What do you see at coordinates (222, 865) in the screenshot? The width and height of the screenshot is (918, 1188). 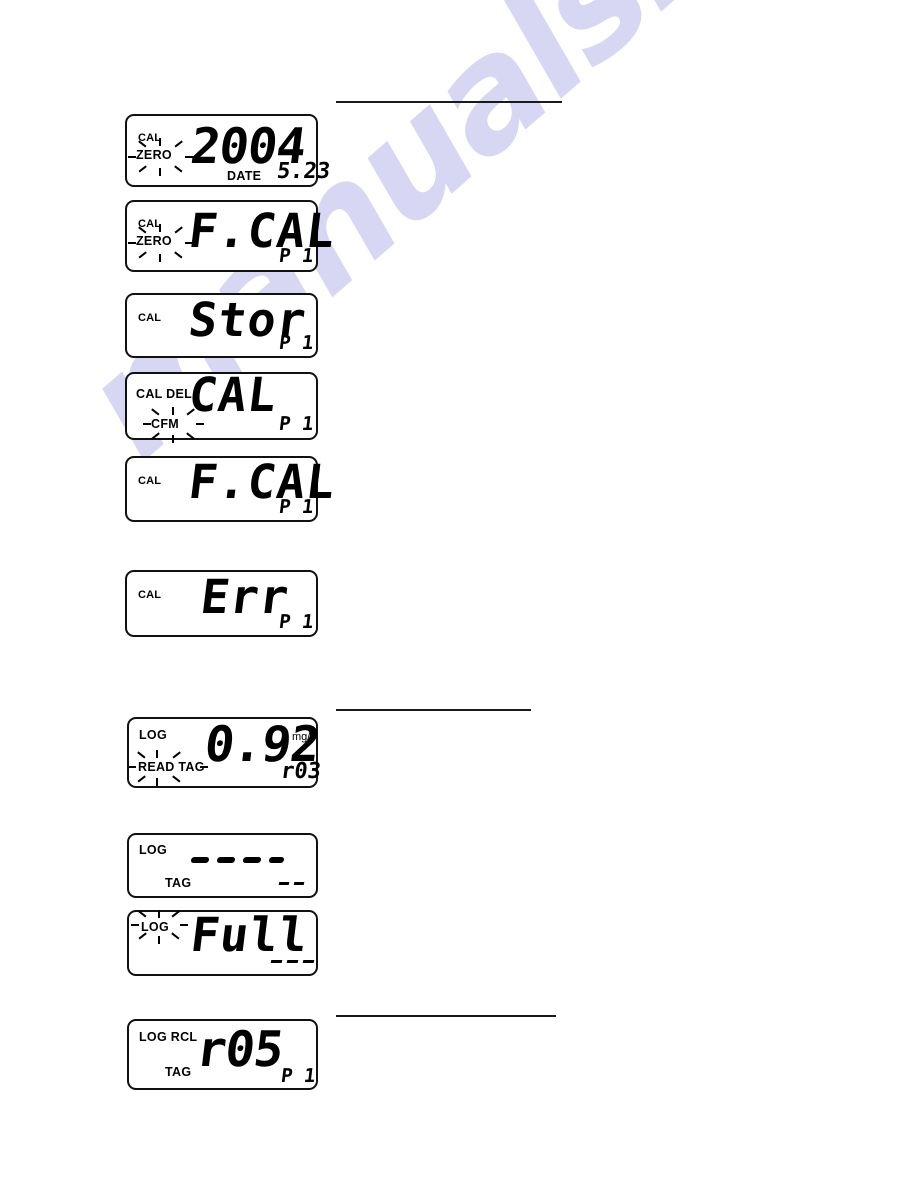 I see `lcd-display-log-tag-blank: LOG TAG - - - - - -` at bounding box center [222, 865].